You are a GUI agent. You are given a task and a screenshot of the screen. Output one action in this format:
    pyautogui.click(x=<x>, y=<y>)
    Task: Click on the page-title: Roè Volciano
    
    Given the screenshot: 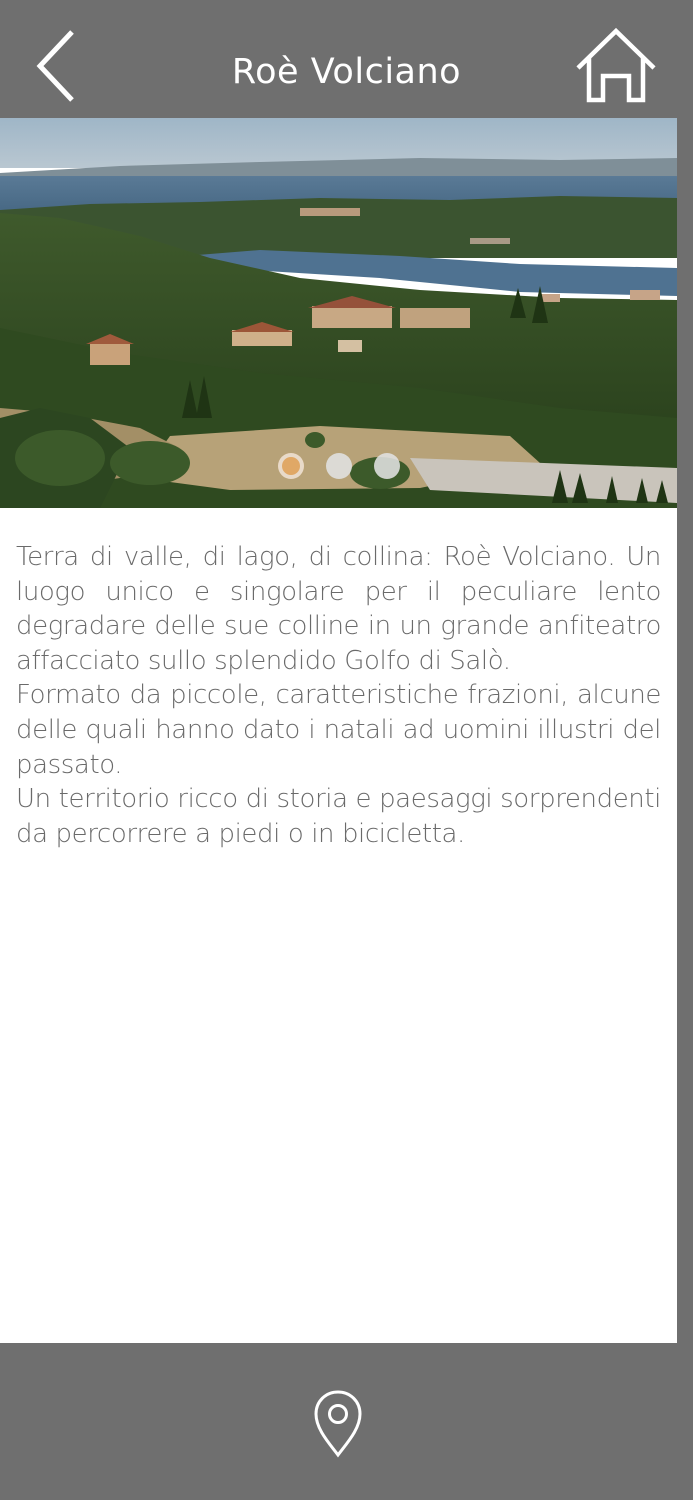 What is the action you would take?
    pyautogui.click(x=346, y=72)
    